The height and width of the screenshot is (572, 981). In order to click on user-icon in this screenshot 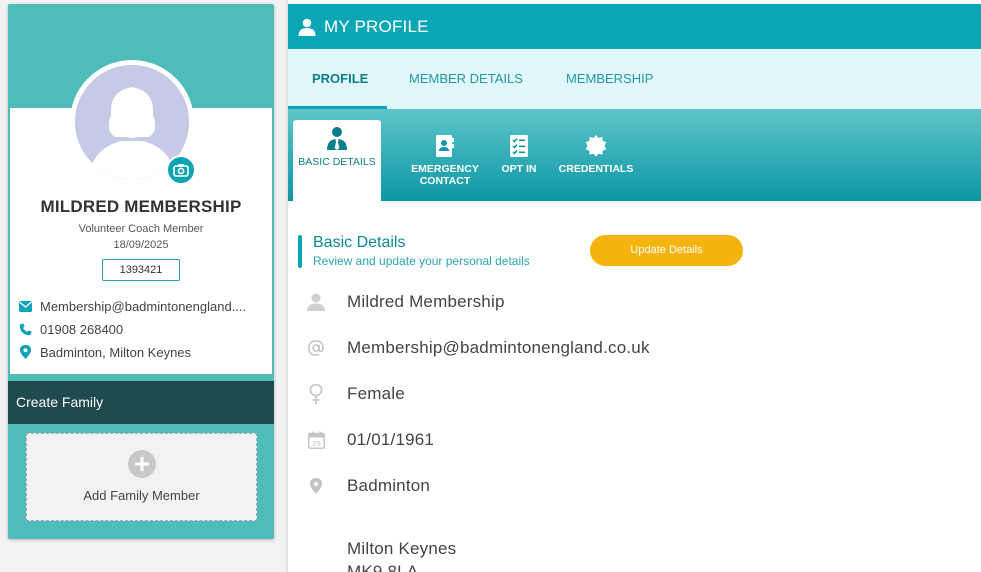, I will do `click(307, 27)`.